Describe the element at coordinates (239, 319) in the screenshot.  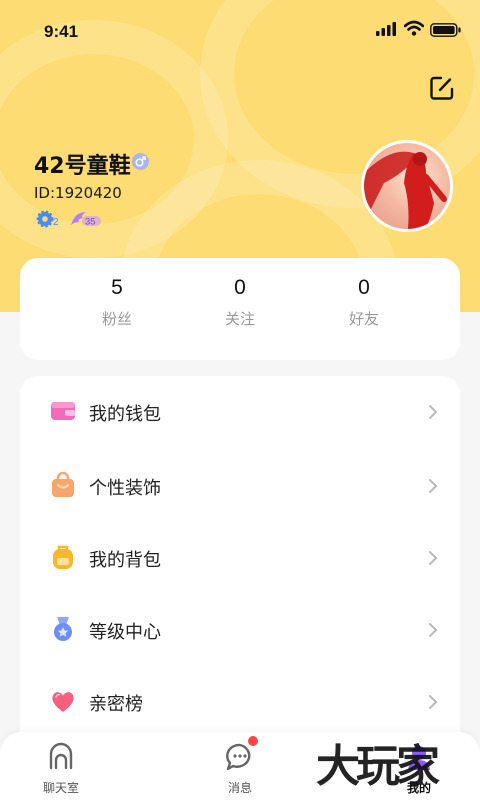
I see `stat-label: 关注` at that location.